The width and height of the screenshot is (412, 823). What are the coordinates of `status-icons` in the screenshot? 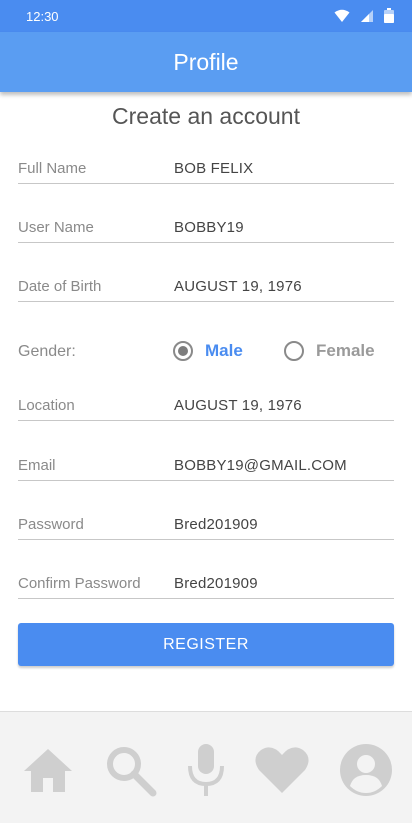 It's located at (364, 15).